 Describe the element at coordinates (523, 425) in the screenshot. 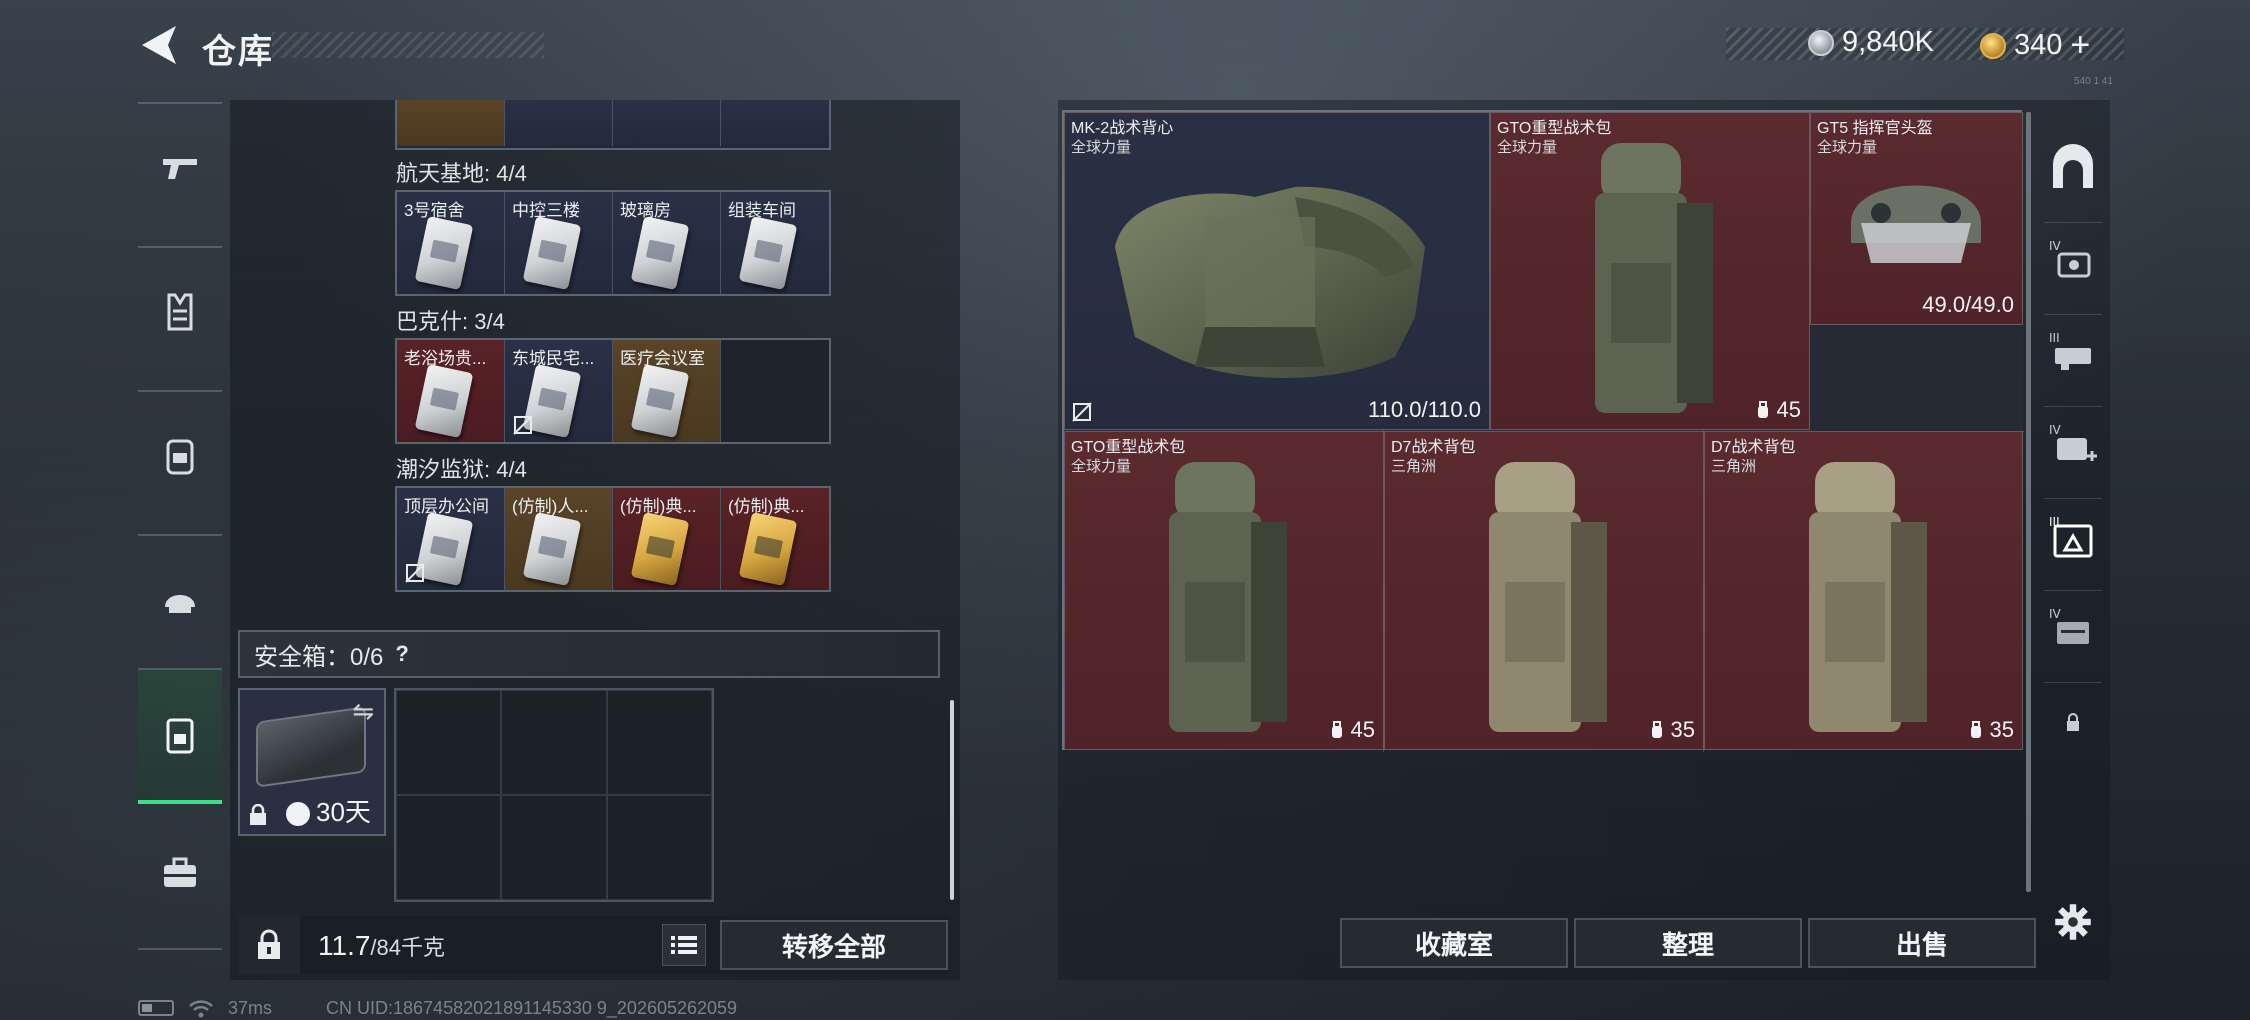

I see `no-drop-icon` at that location.